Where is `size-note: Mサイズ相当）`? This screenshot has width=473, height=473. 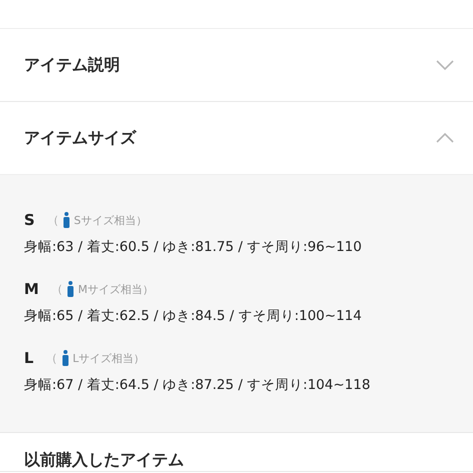
size-note: Mサイズ相当） is located at coordinates (116, 289).